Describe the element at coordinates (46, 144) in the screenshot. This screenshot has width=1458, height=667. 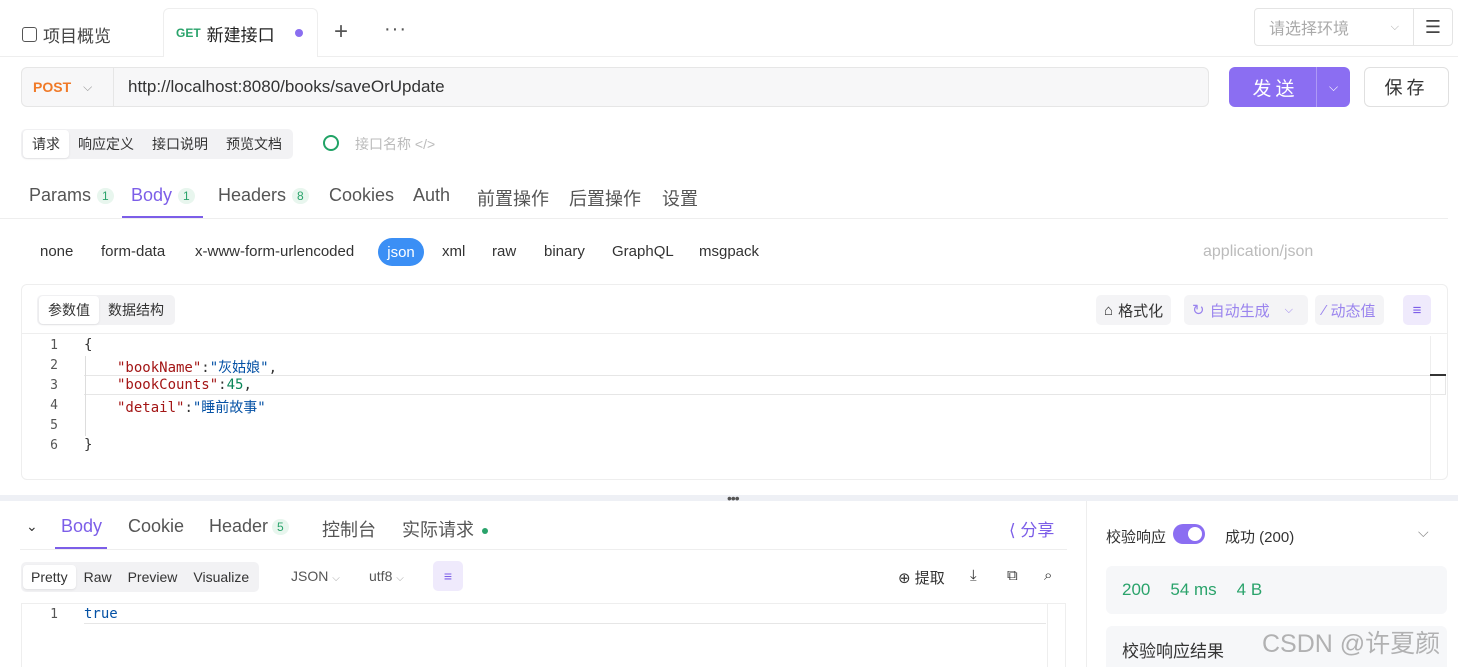
I see `mode-request: 请求` at that location.